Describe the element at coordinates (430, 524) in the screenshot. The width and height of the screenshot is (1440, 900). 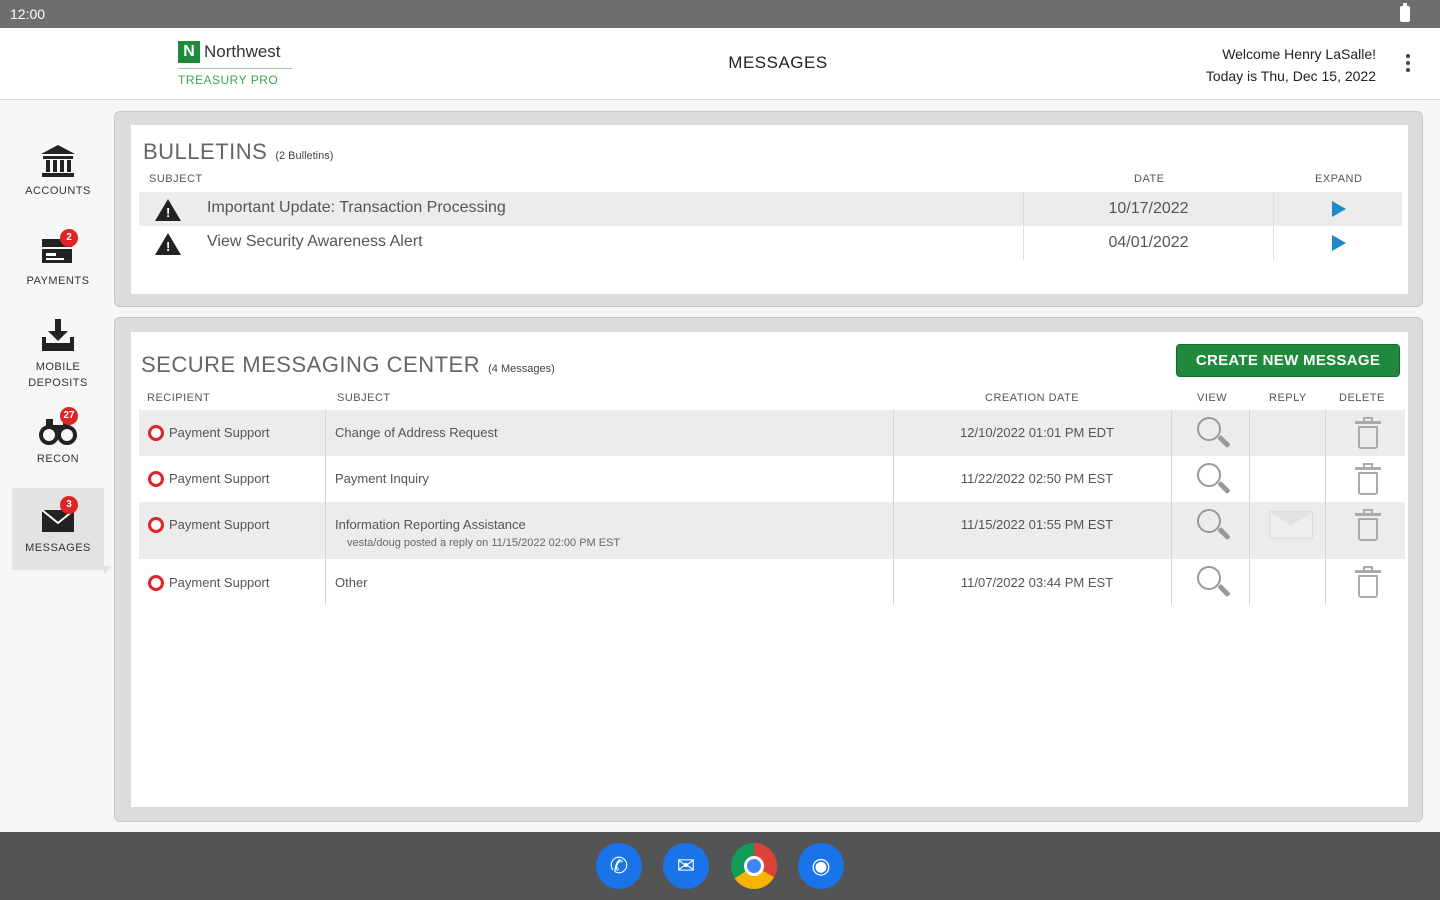
I see `message-subject: Information Reporting Assistance` at that location.